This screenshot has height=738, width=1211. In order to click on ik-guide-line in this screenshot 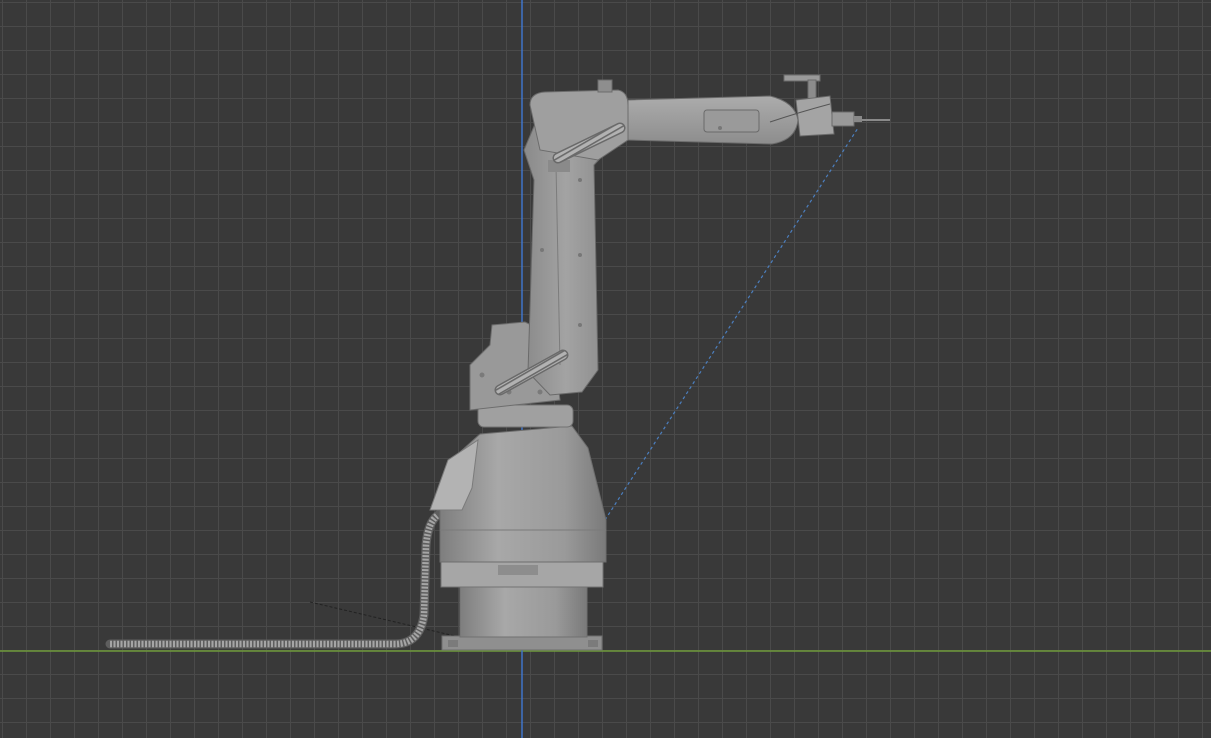, I will do `click(731, 324)`.